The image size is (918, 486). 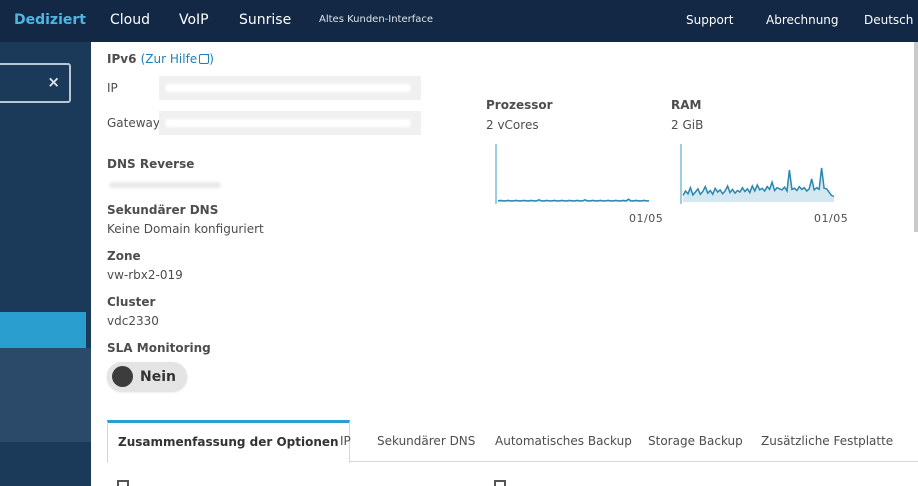 I want to click on gateway-value-field, so click(x=290, y=123).